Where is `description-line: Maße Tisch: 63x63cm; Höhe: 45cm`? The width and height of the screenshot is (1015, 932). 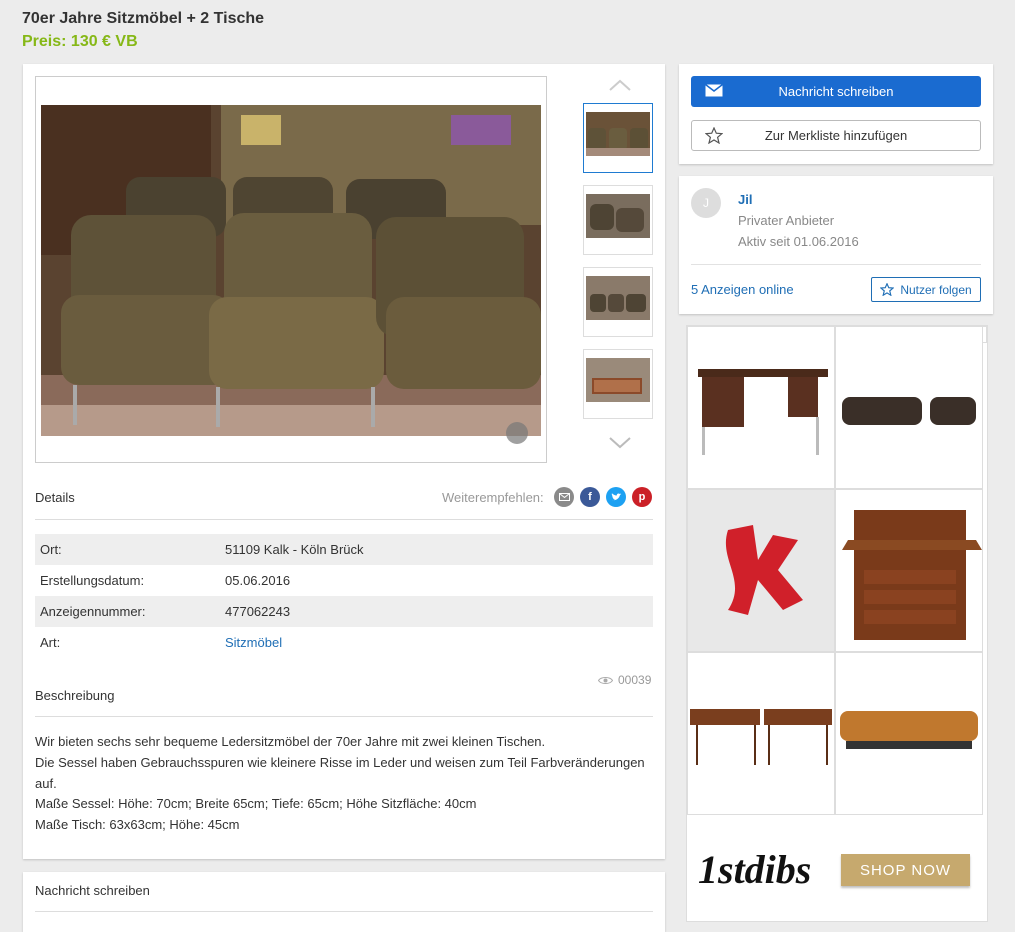
description-line: Maße Tisch: 63x63cm; Höhe: 45cm is located at coordinates (137, 825).